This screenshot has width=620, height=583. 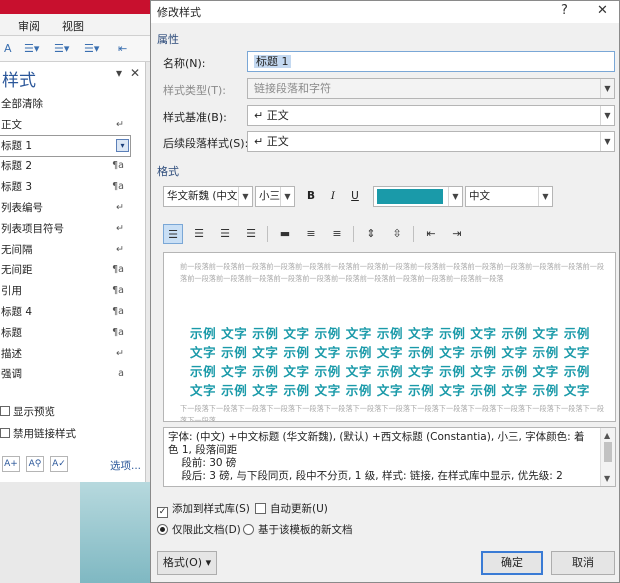 I want to click on decrease-spacing-icon: ⇳, so click(x=397, y=234).